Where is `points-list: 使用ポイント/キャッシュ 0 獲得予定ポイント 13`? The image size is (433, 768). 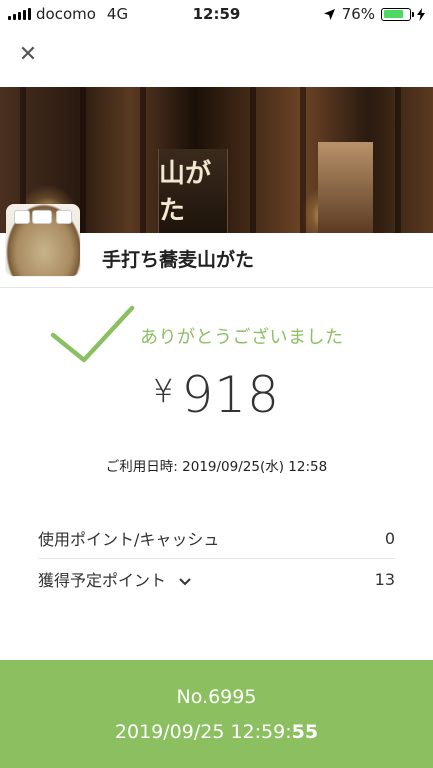
points-list: 使用ポイント/キャッシュ 0 獲得予定ポイント 13 is located at coordinates (216, 558).